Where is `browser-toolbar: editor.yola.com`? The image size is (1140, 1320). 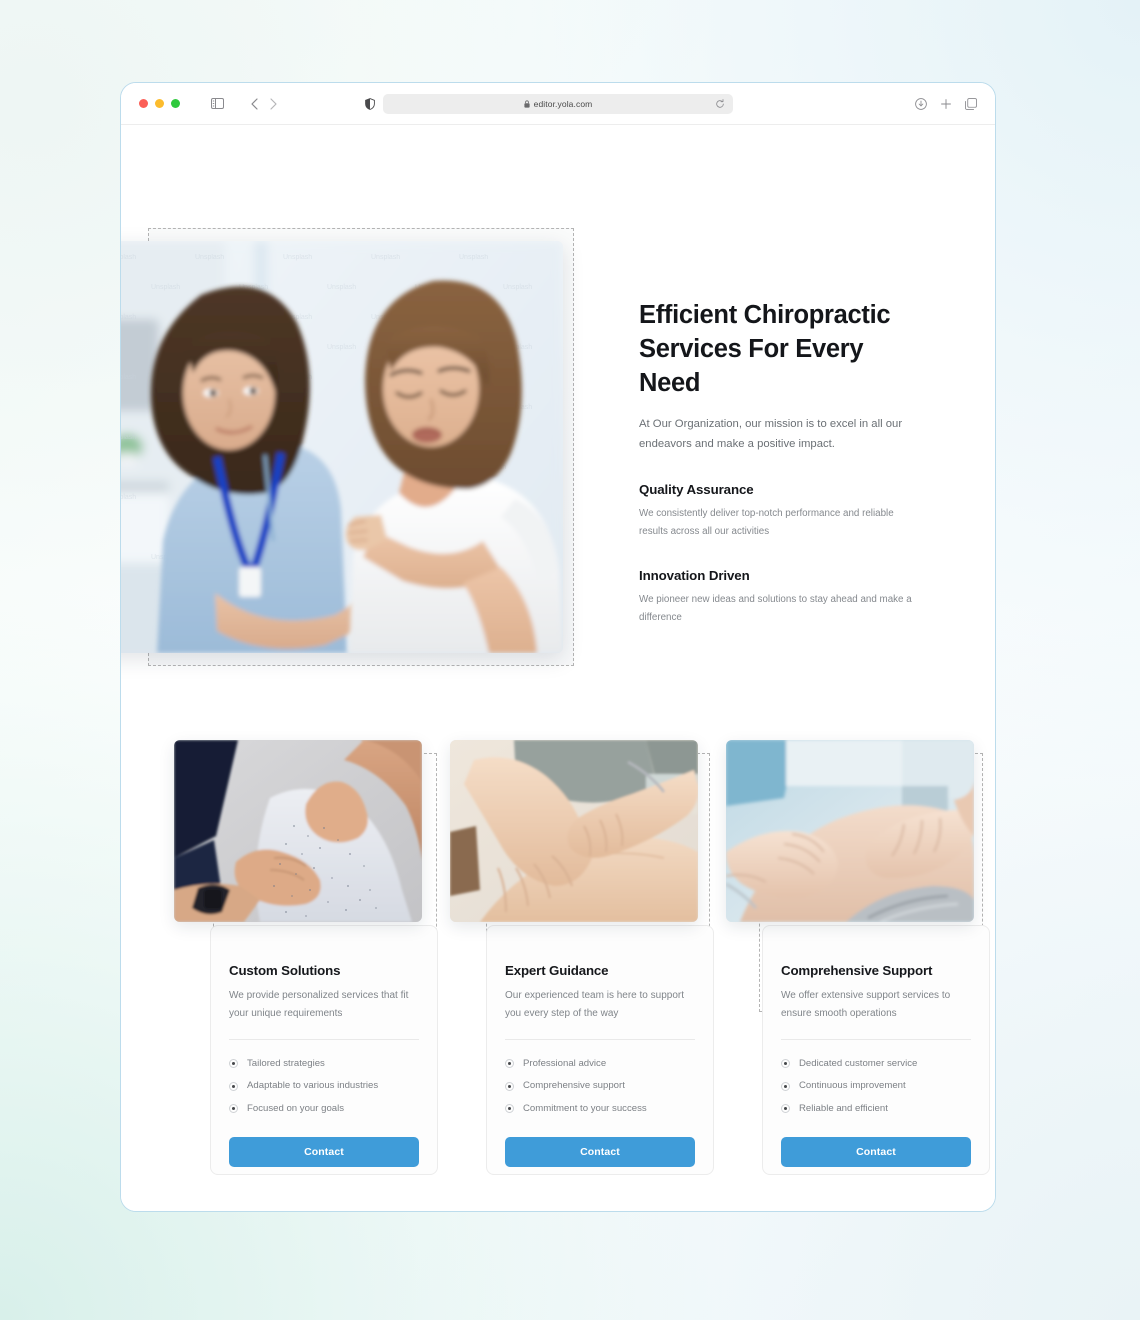
browser-toolbar: editor.yola.com is located at coordinates (558, 104).